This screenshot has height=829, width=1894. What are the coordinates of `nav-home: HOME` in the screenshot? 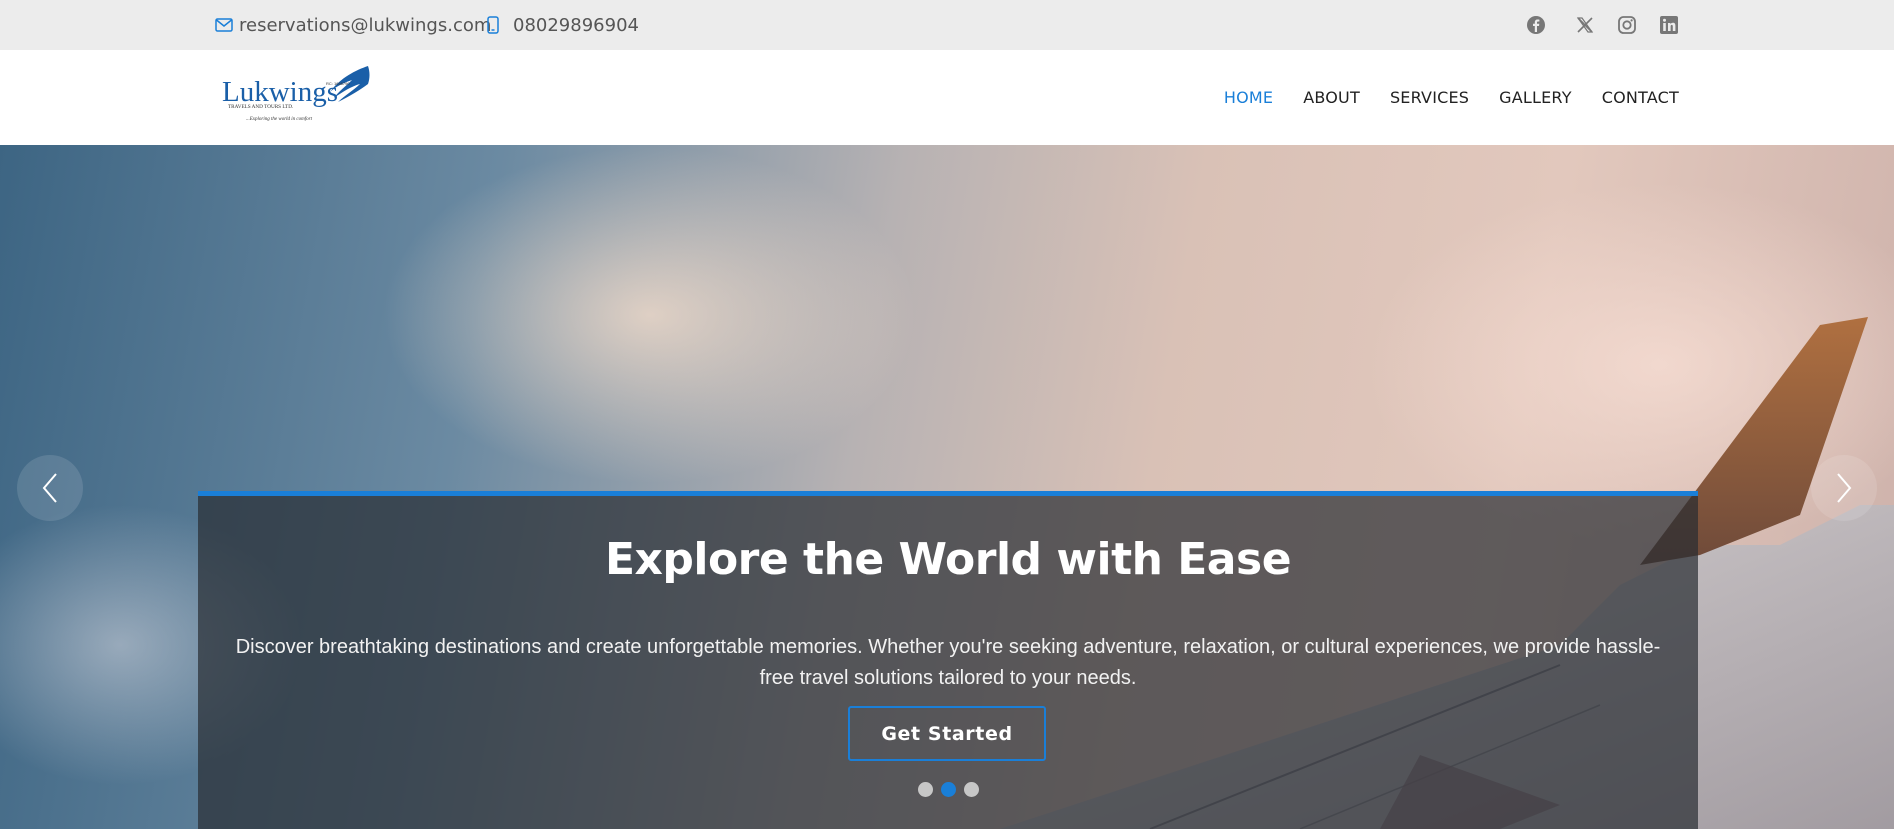 It's located at (1248, 97).